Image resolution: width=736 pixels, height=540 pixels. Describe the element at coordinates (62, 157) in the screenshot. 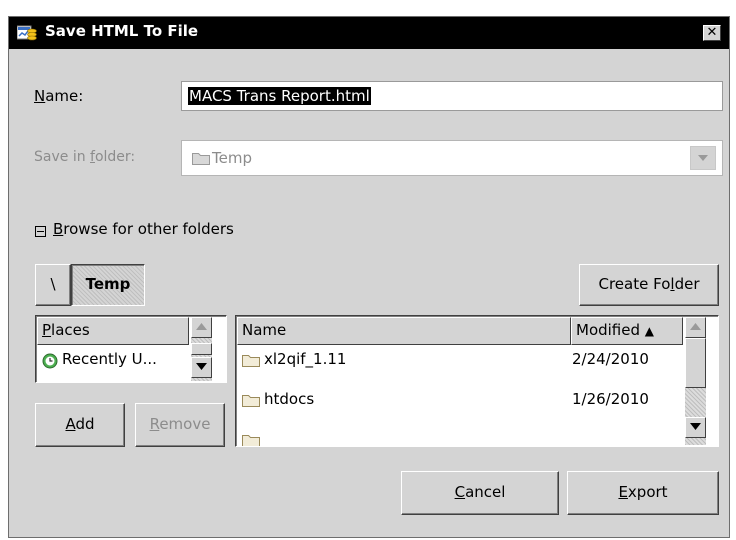

I see `save-in-label-a: Save in` at that location.